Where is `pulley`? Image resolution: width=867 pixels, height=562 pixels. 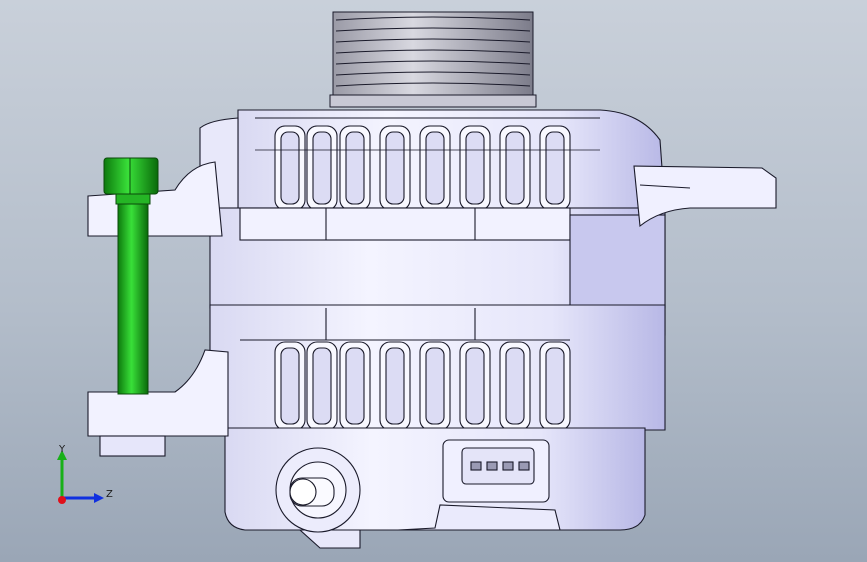 pulley is located at coordinates (433, 59).